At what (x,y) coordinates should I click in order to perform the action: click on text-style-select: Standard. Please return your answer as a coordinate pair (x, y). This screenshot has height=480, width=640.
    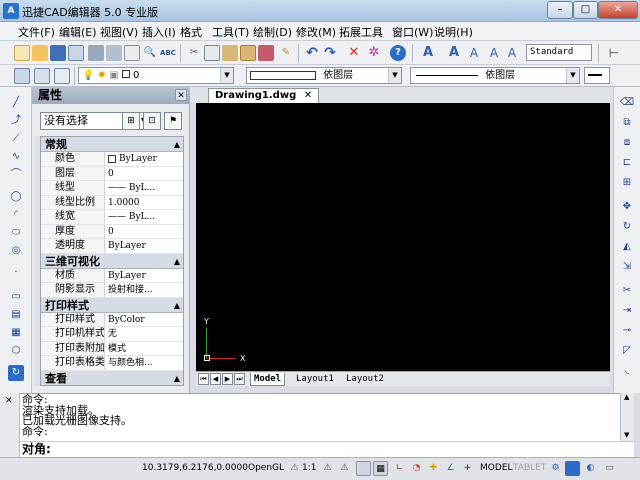
    Looking at the image, I should click on (559, 52).